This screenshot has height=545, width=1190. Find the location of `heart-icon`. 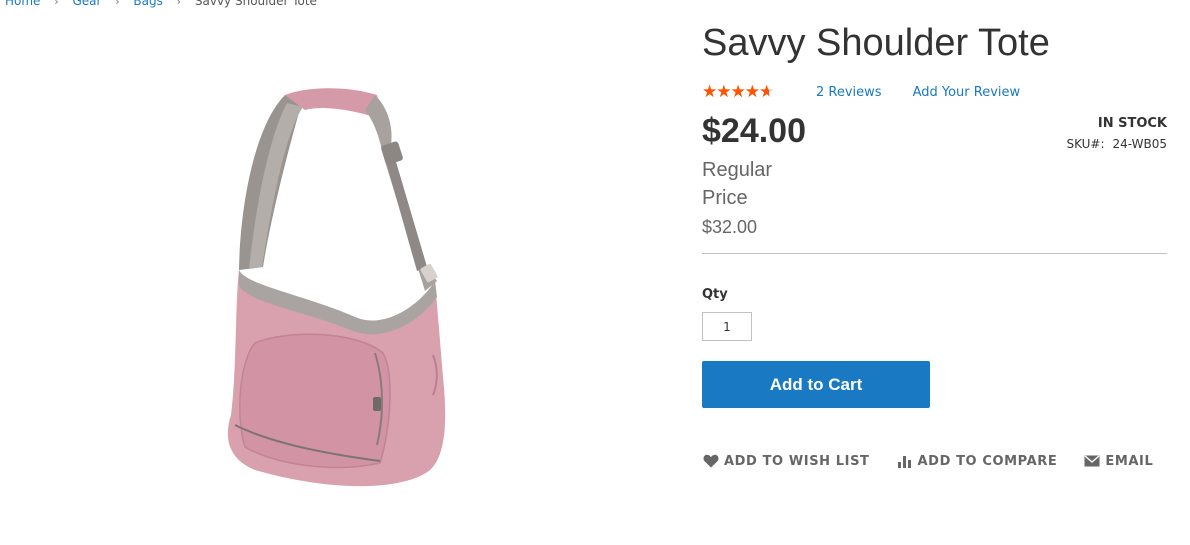

heart-icon is located at coordinates (711, 461).